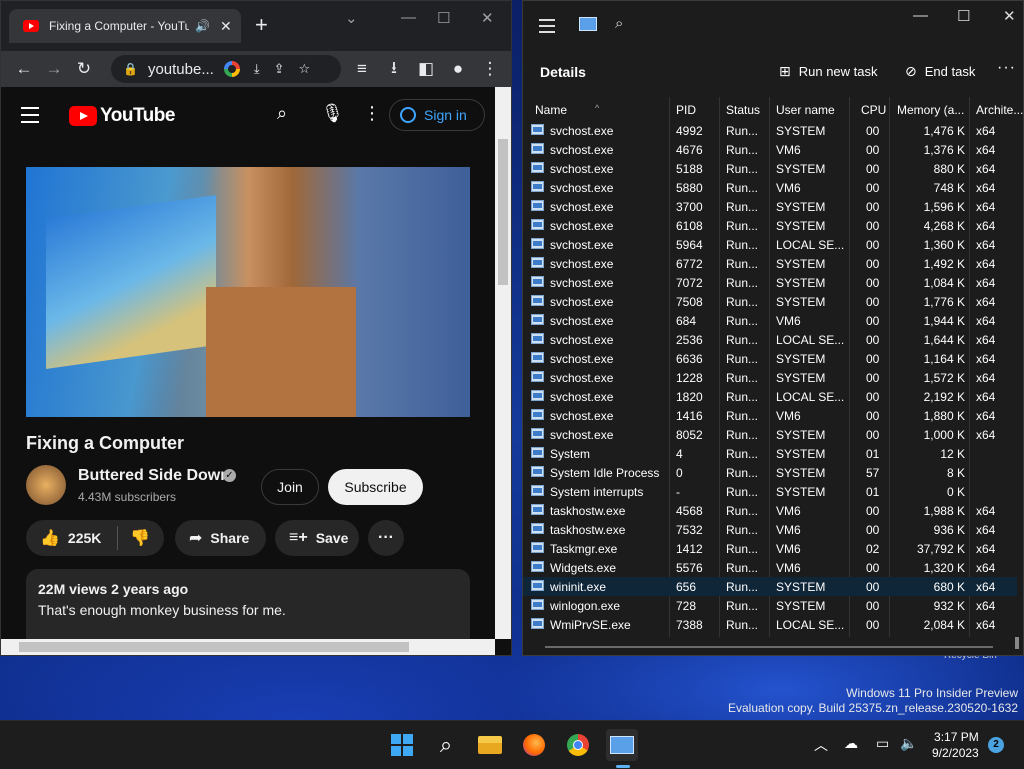  Describe the element at coordinates (770, 377) in the screenshot. I see `process-row: svchost.exe 1228 Run... SYSTEM 00 1,572 K x64` at that location.